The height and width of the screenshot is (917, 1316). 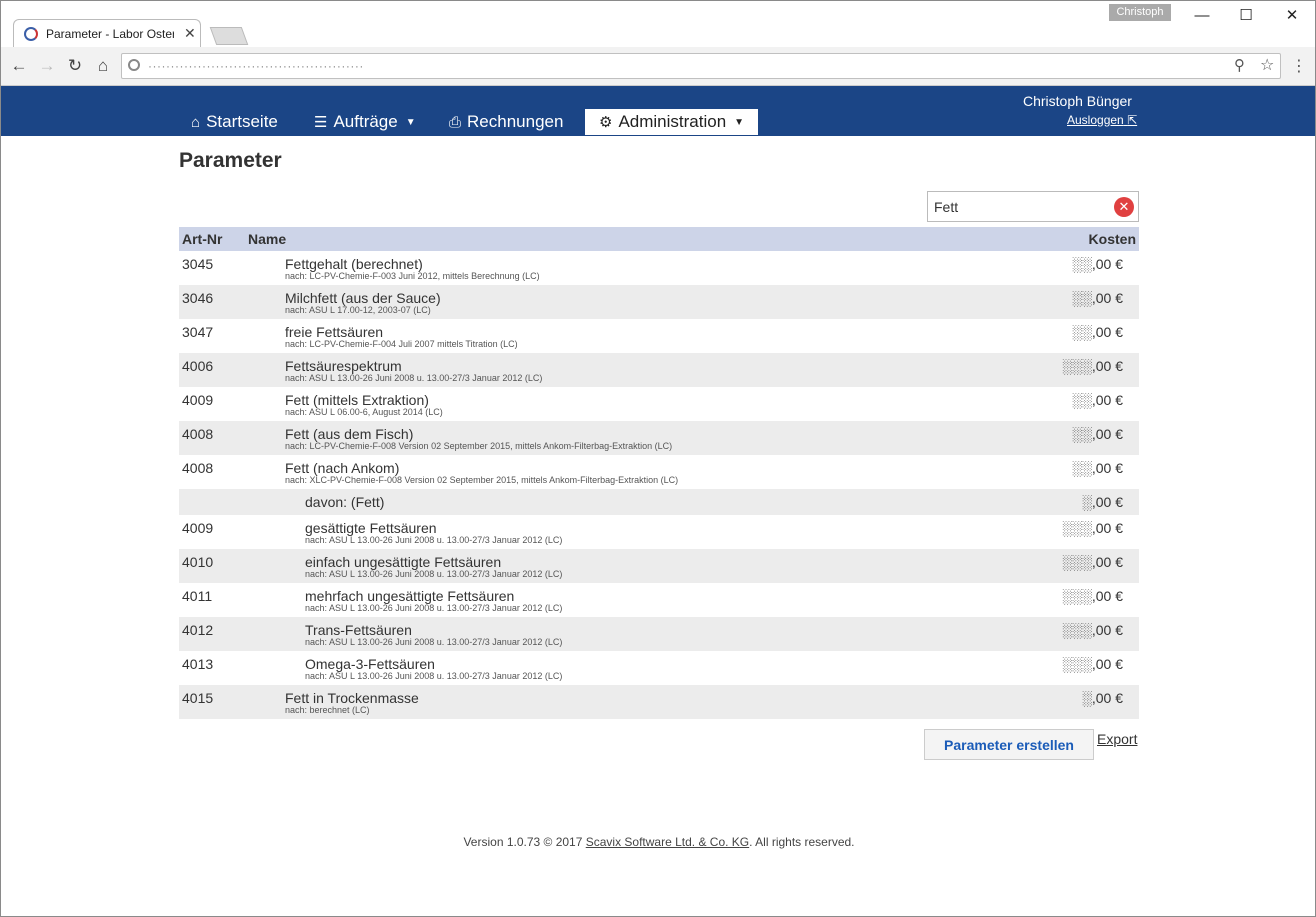 I want to click on footer-company-link: Scavix Software Ltd. & Co. KG, so click(x=667, y=842).